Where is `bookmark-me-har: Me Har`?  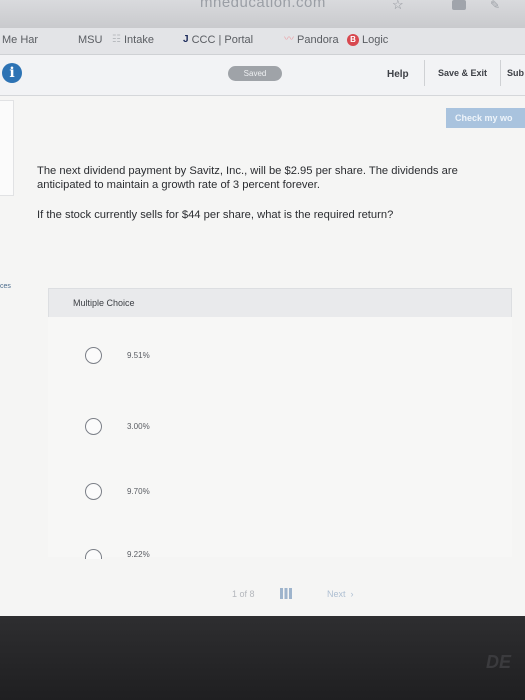 bookmark-me-har: Me Har is located at coordinates (20, 40).